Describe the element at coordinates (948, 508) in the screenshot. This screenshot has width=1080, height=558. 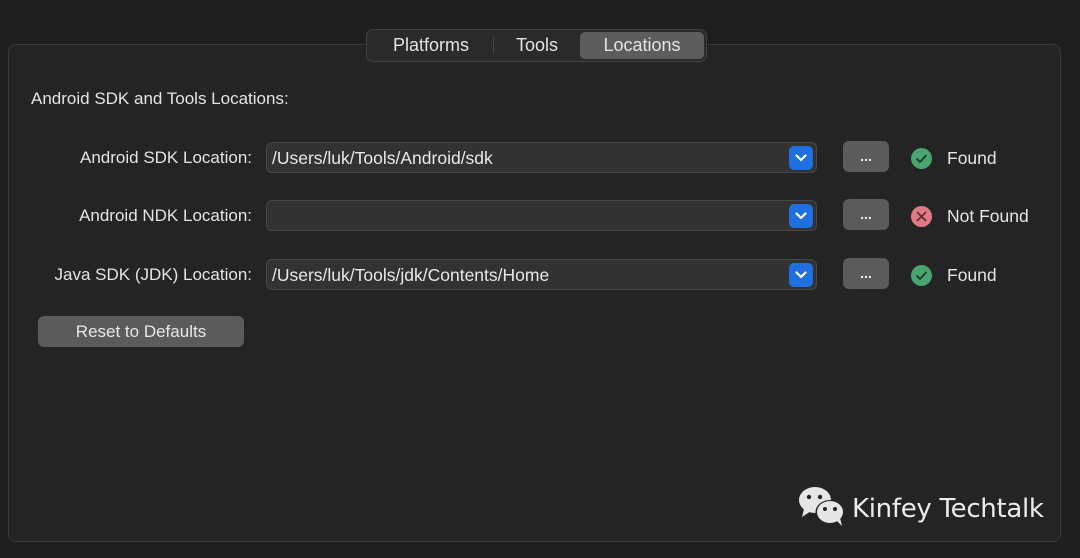
I see `watermark-text: Kinfey Techtalk` at that location.